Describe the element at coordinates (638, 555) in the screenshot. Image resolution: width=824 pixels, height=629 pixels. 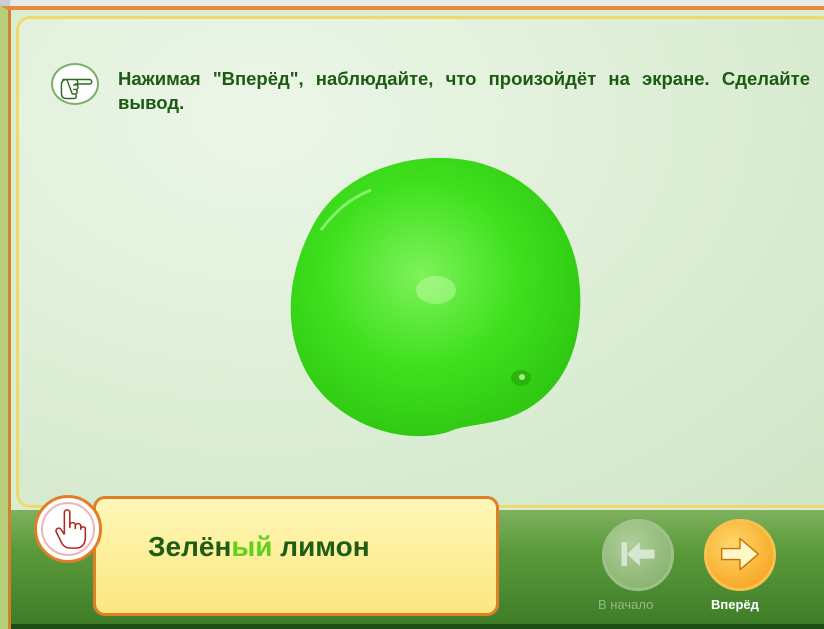
I see `to-start-button` at that location.